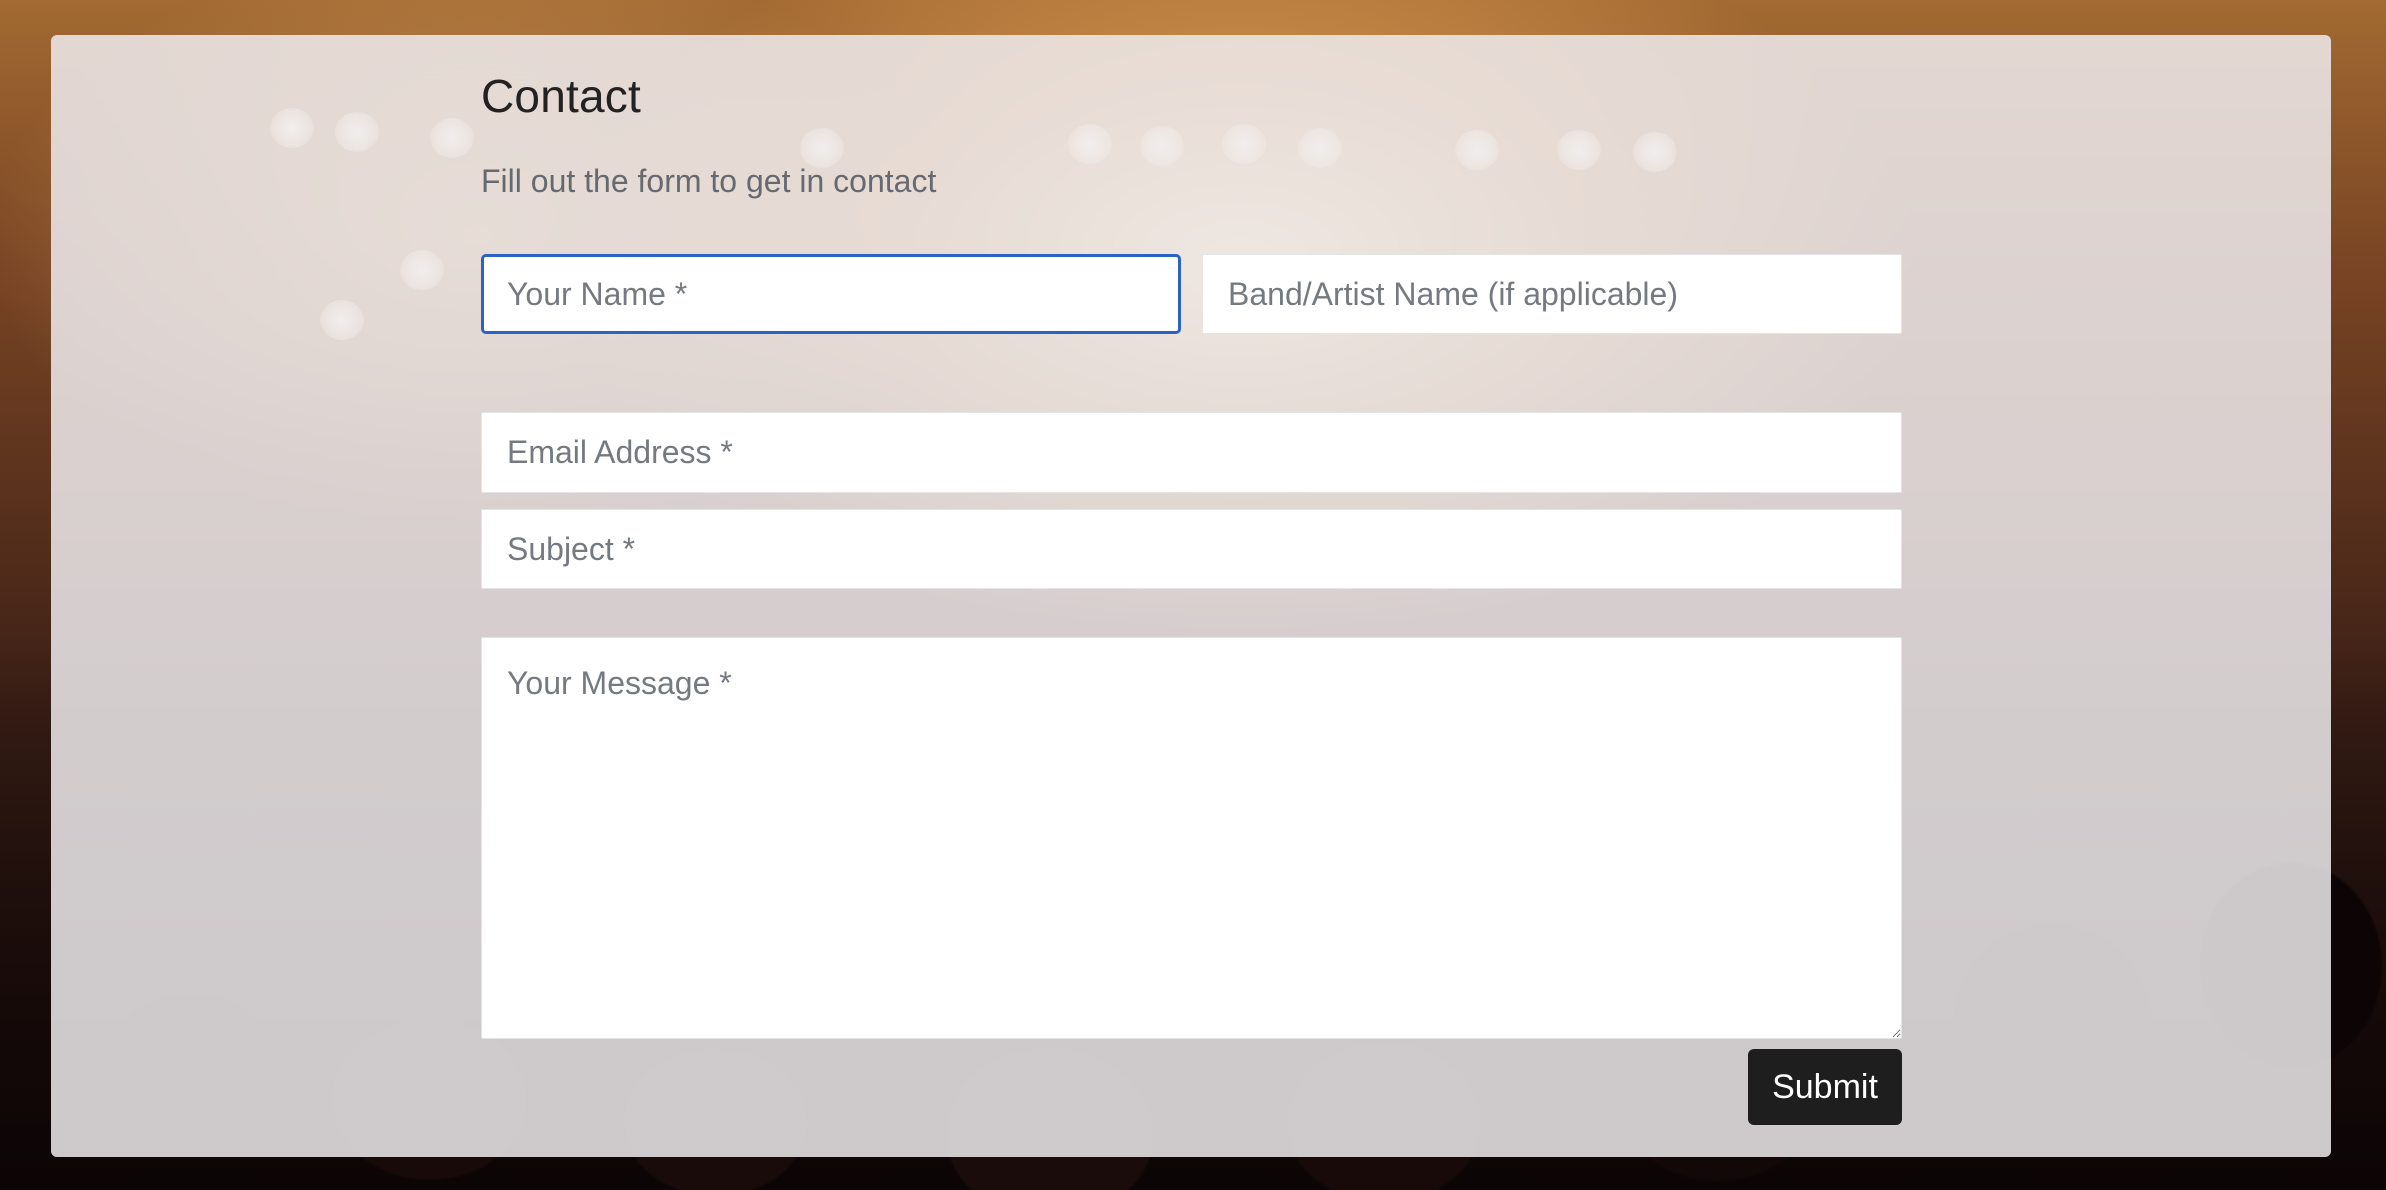  I want to click on submit-button: Submit, so click(1825, 1087).